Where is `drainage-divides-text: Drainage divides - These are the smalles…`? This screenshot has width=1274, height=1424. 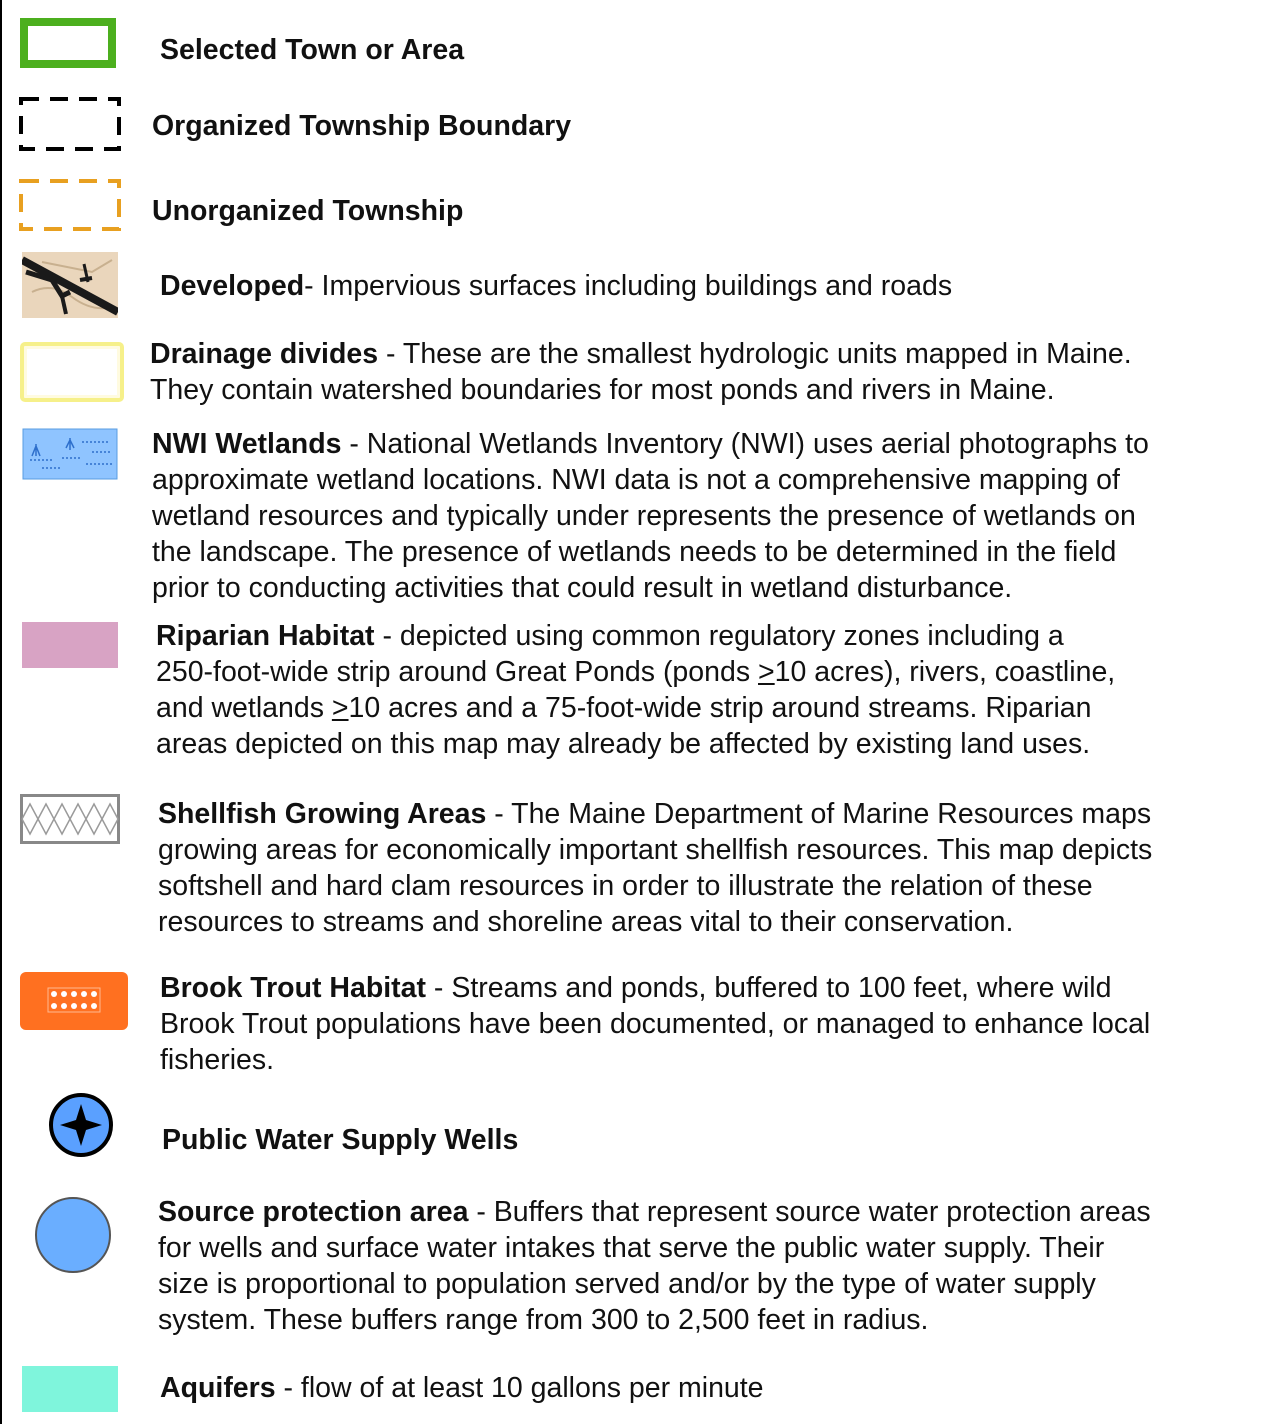
drainage-divides-text: Drainage divides - These are the smalles… is located at coordinates (641, 372).